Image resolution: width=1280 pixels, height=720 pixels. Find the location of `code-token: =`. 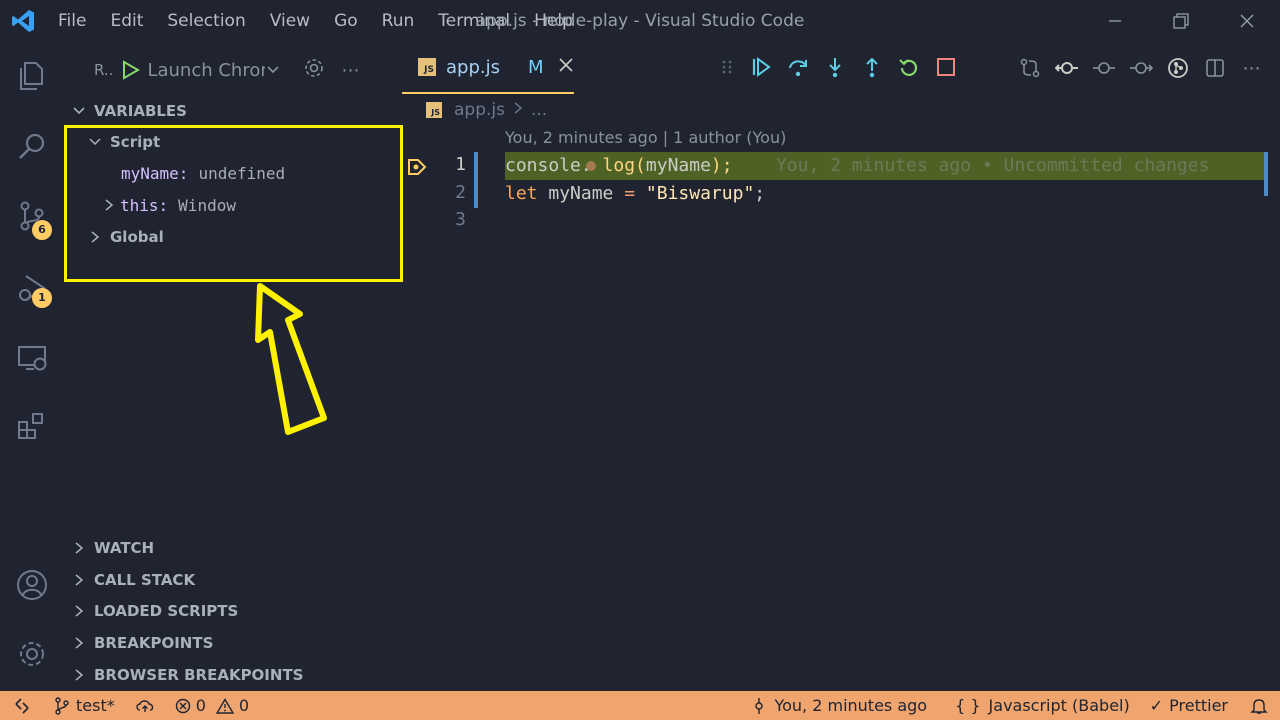

code-token: = is located at coordinates (635, 193).